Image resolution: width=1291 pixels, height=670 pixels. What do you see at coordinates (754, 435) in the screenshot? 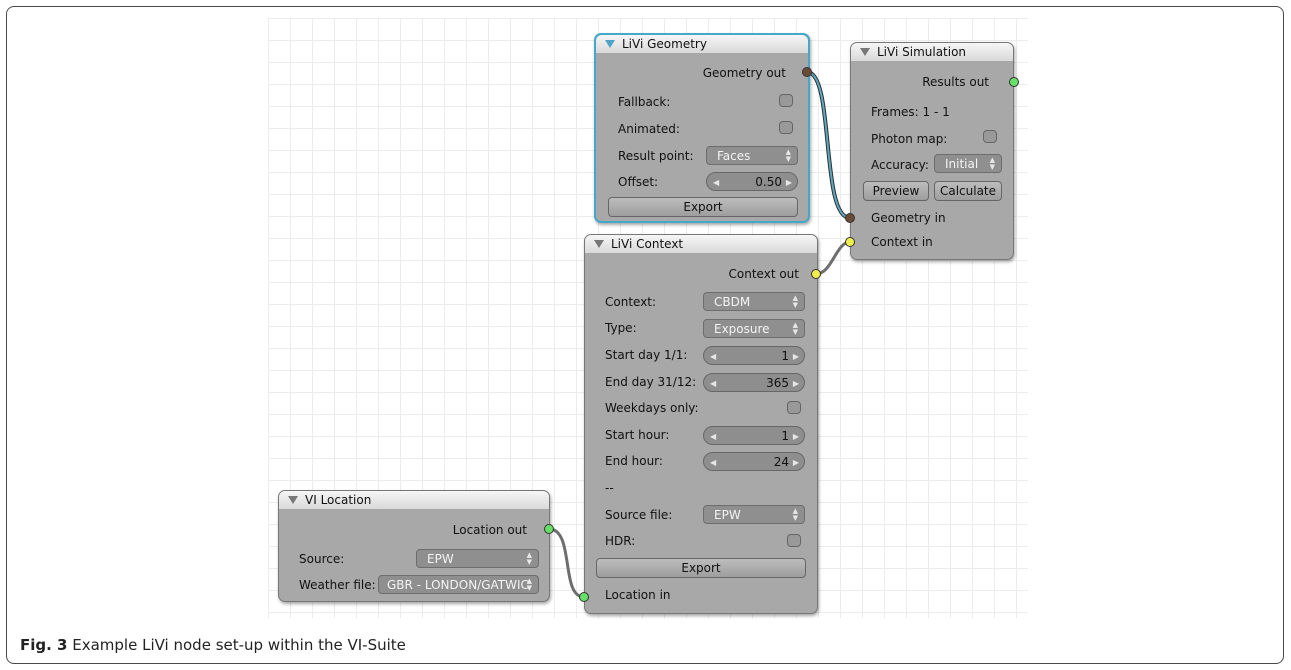
I see `start-hour-field: ◀ 1 ▶` at bounding box center [754, 435].